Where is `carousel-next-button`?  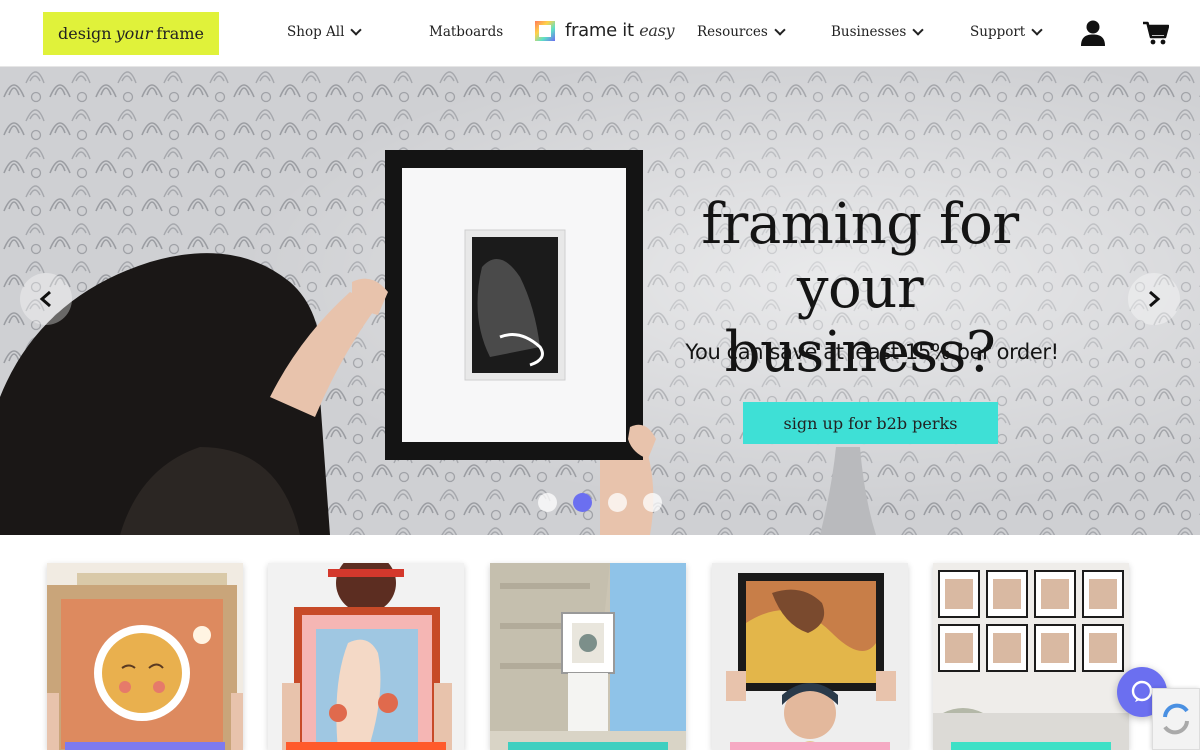 carousel-next-button is located at coordinates (1154, 299).